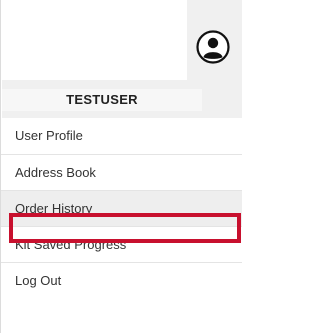  Describe the element at coordinates (121, 280) in the screenshot. I see `menu-item-log-out: Log Out` at that location.